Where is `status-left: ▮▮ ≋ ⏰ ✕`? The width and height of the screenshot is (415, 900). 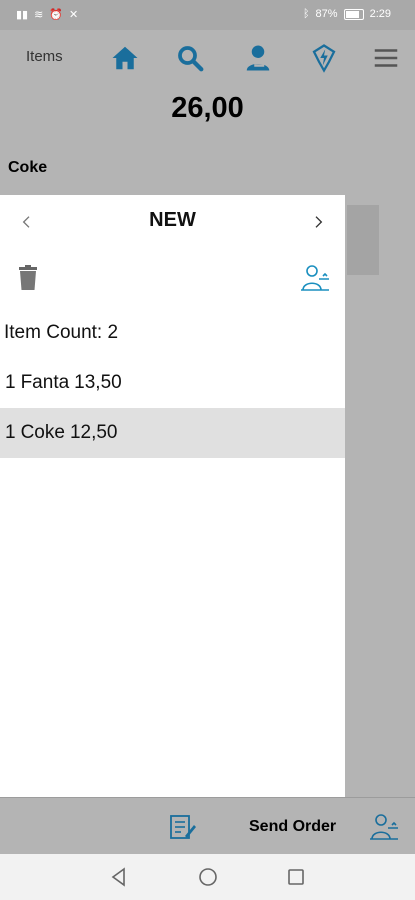
status-left: ▮▮ ≋ ⏰ ✕ is located at coordinates (47, 14).